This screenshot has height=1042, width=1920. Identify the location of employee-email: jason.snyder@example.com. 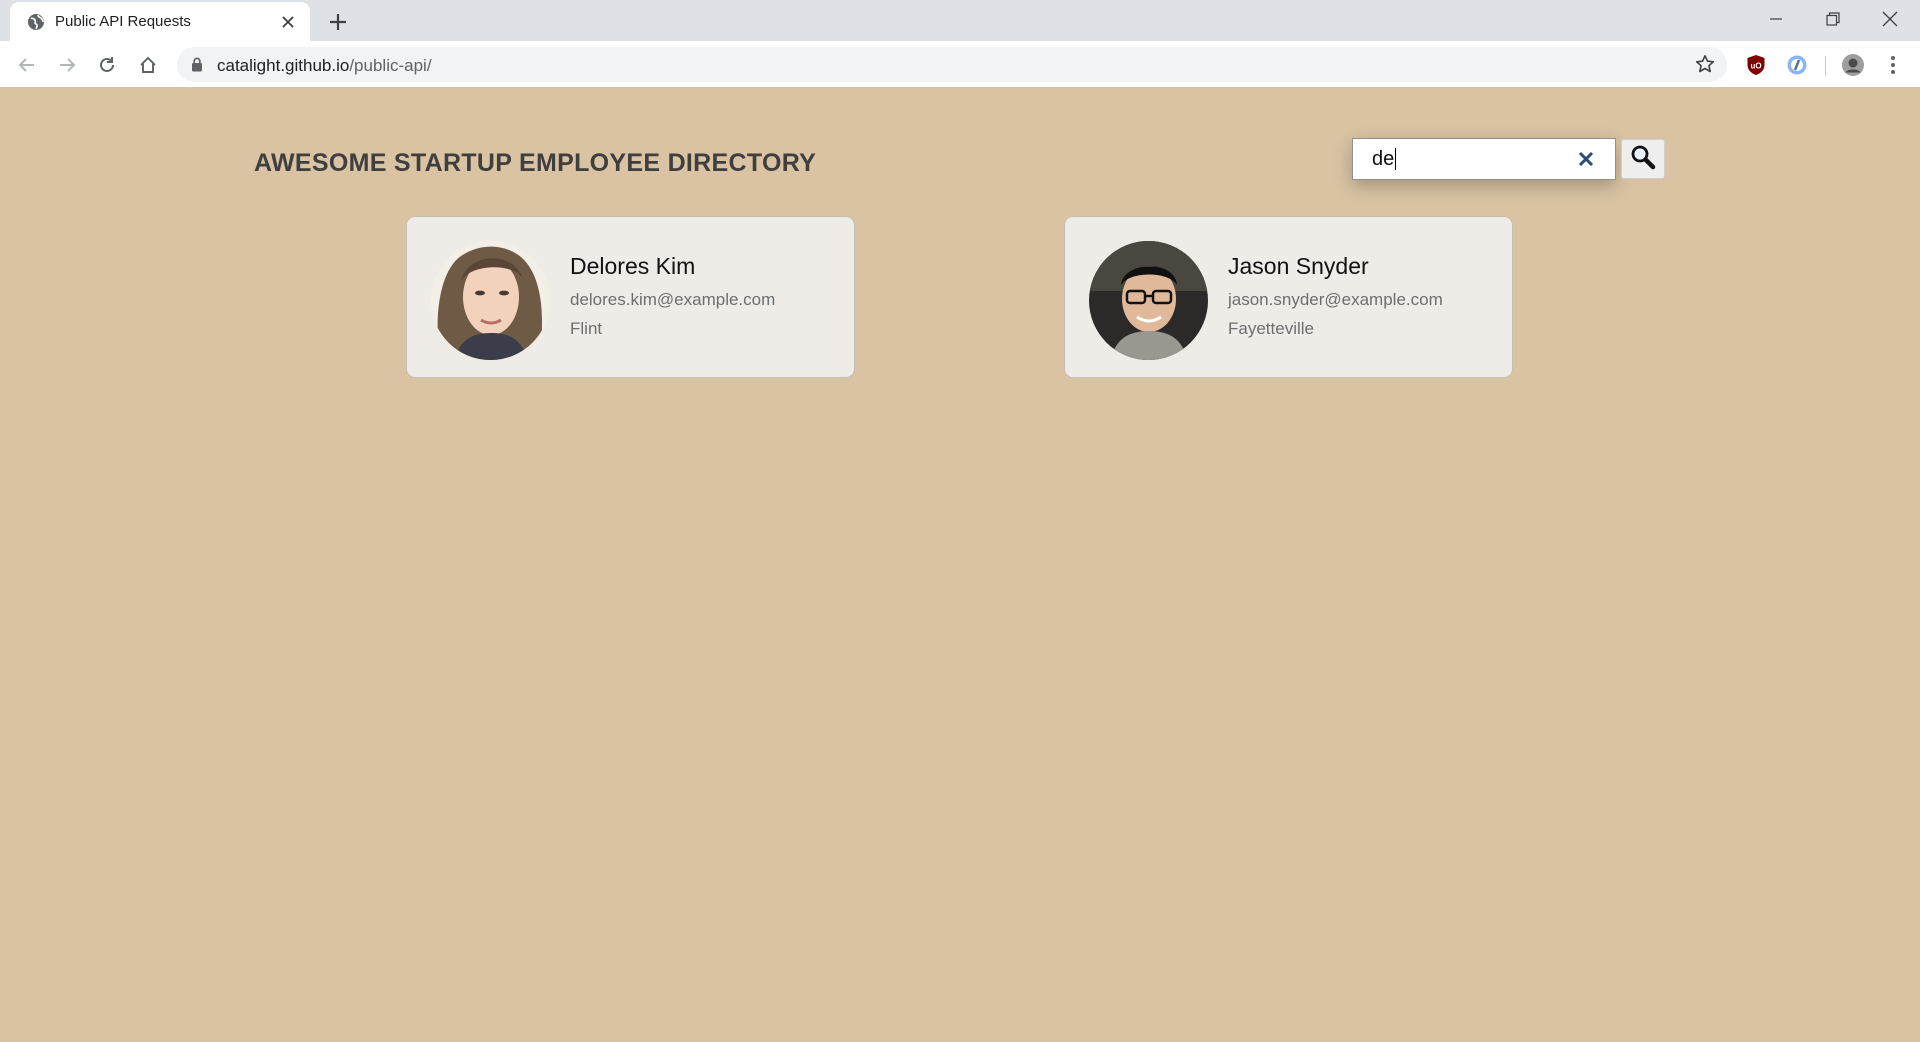
(1335, 299).